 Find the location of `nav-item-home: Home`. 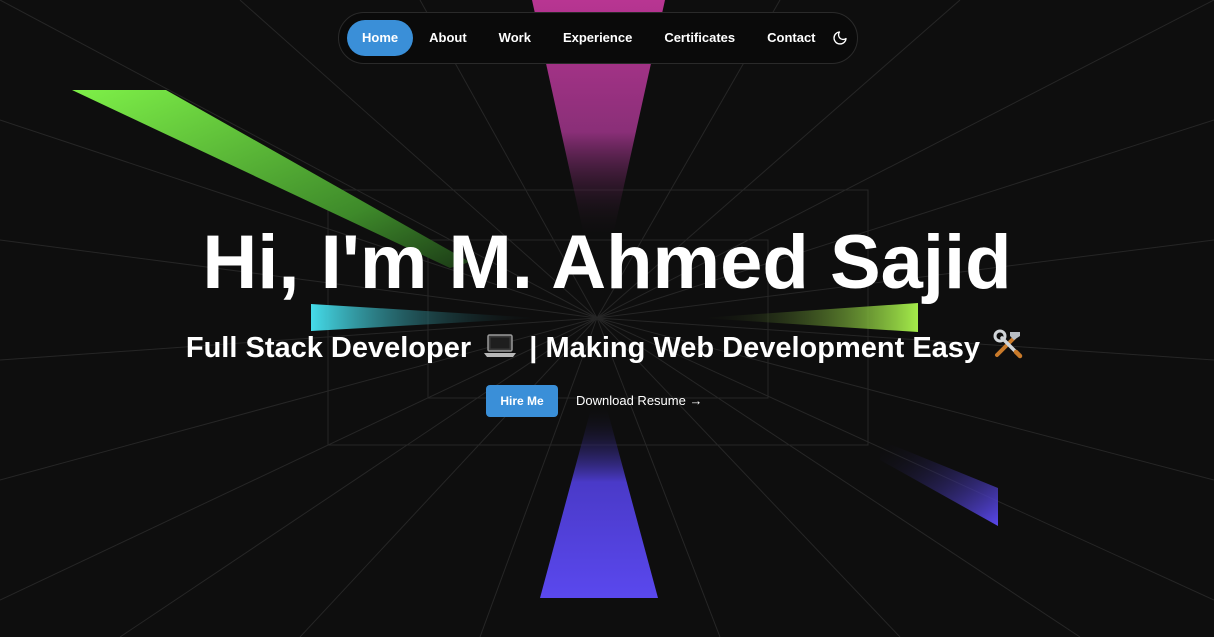

nav-item-home: Home is located at coordinates (380, 38).